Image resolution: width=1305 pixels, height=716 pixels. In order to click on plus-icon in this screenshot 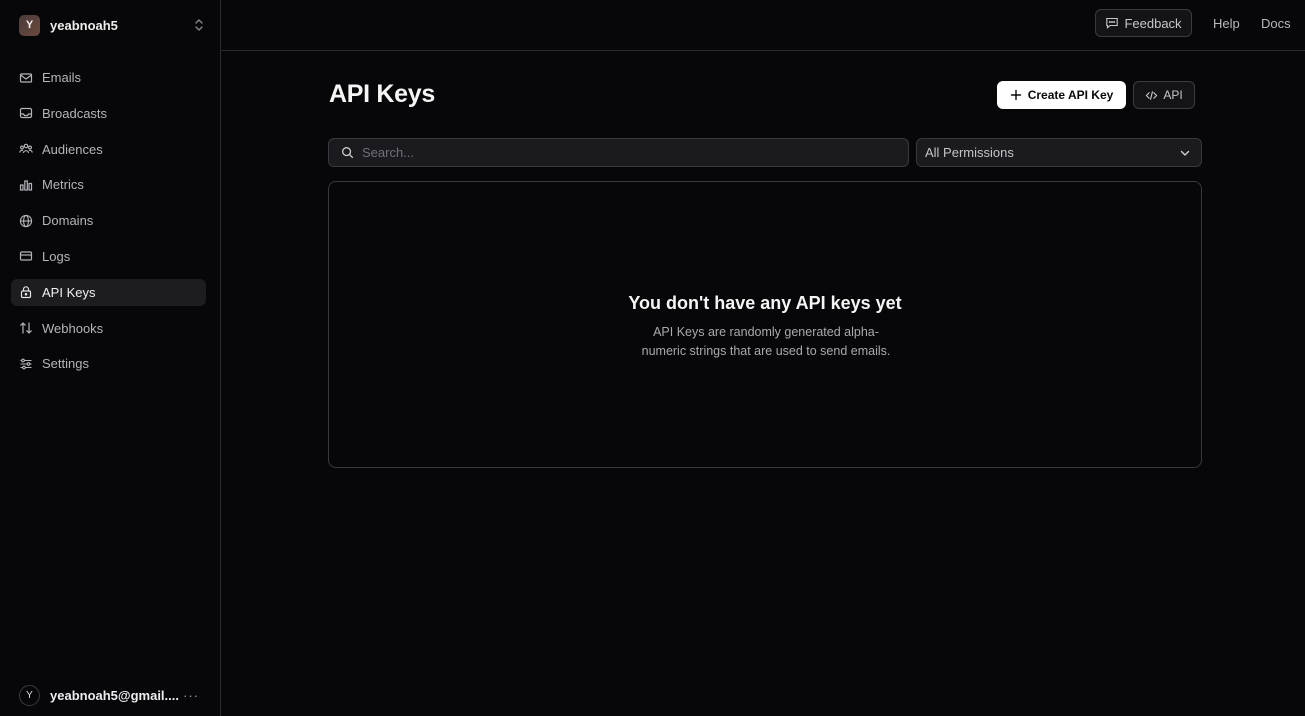, I will do `click(1015, 95)`.